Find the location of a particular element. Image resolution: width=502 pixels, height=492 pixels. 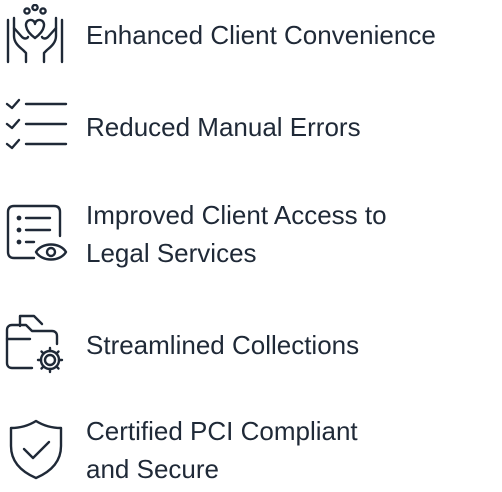

benefit-item-reduced-errors: Reduced Manual Errors is located at coordinates (251, 126).